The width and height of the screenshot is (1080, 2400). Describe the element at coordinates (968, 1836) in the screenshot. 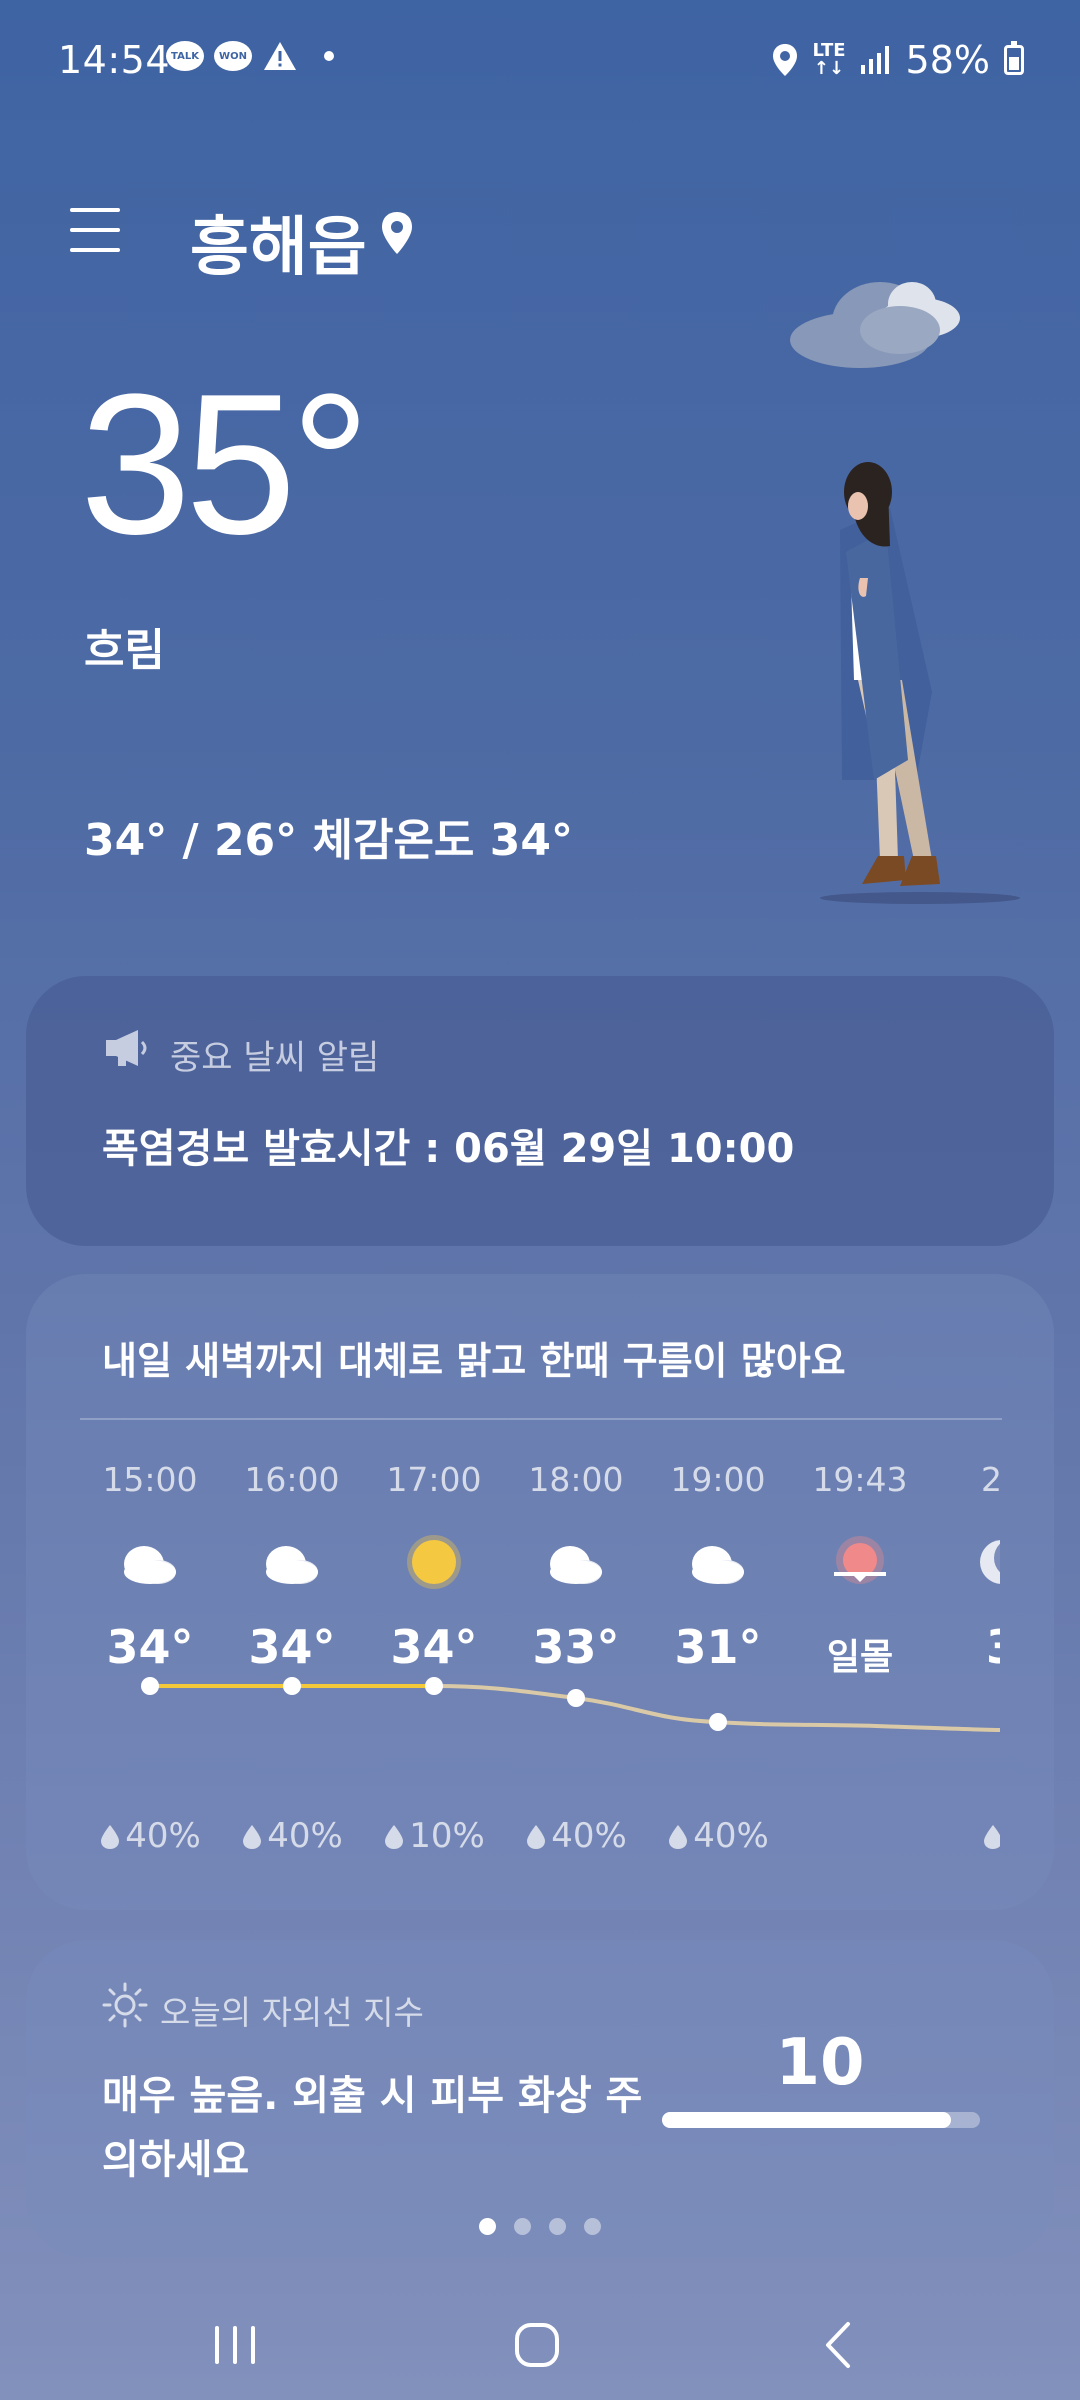

I see `hour-rain: (` at that location.